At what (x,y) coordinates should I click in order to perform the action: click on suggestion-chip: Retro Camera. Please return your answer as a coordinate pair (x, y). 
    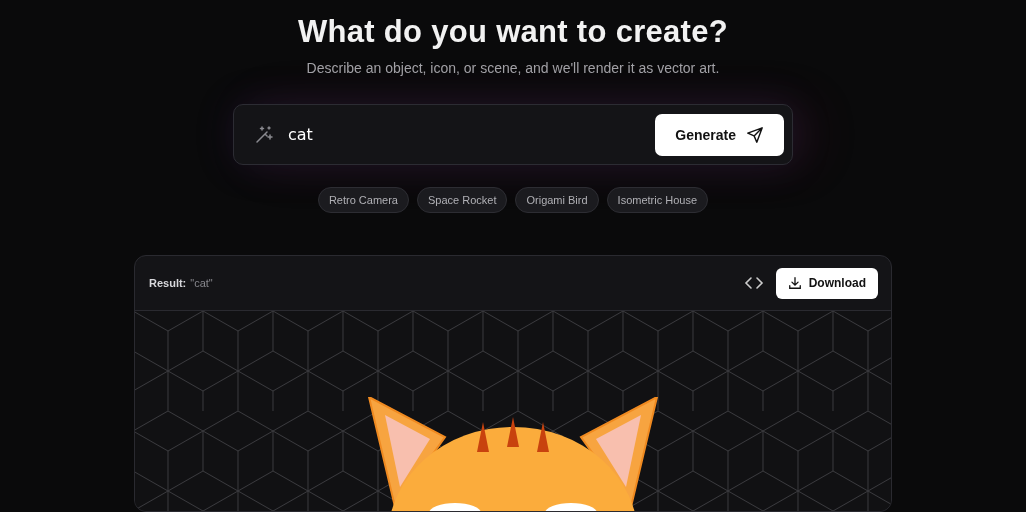
    Looking at the image, I should click on (363, 200).